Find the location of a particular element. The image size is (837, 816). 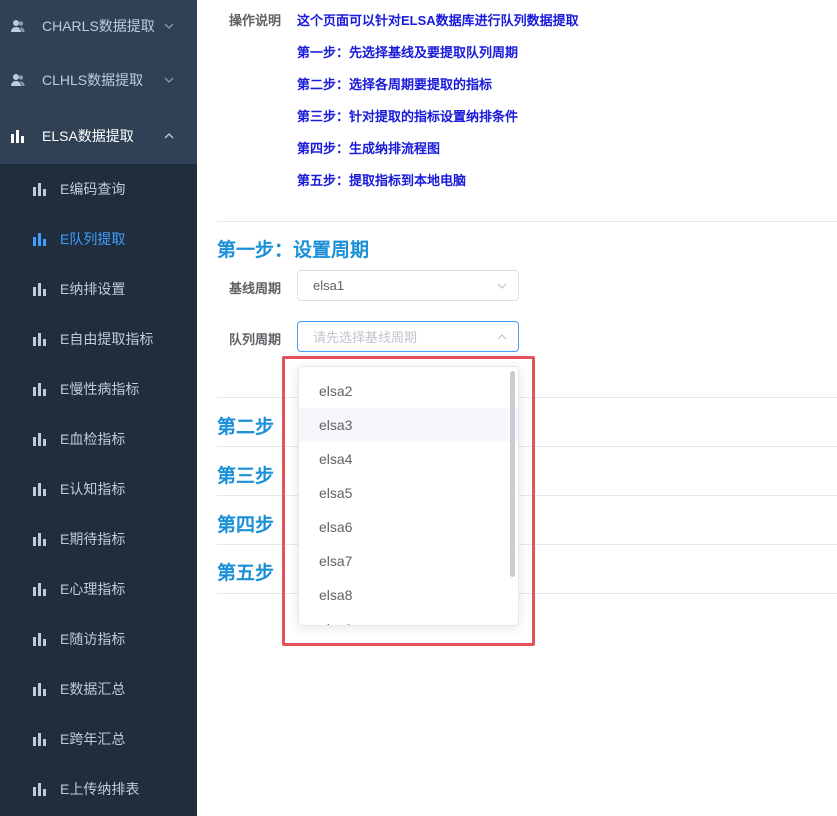

step3-title: 第三步 is located at coordinates (246, 476).